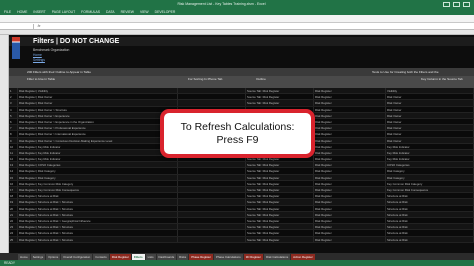 This screenshot has height=266, width=474. Describe the element at coordinates (430, 183) in the screenshot. I see `table-cell: Key Common Risk Category` at that location.